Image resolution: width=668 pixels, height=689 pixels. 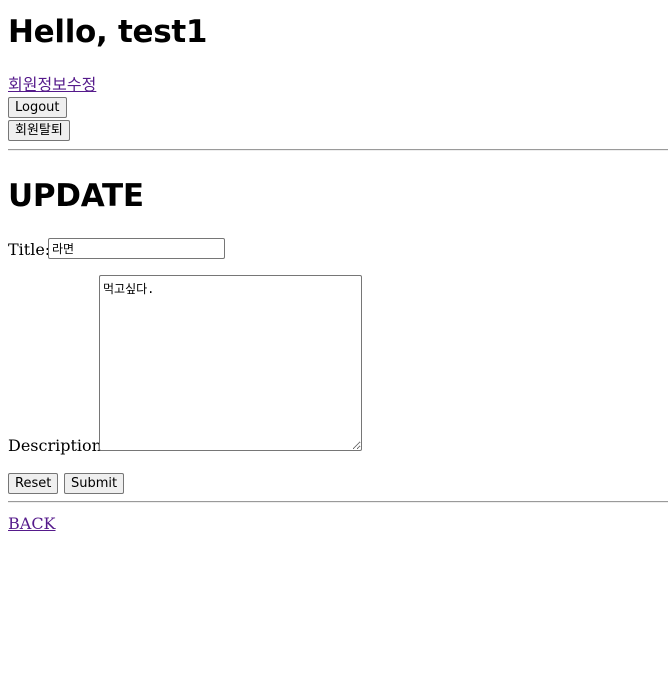 I want to click on logout-button: Logout, so click(x=37, y=107).